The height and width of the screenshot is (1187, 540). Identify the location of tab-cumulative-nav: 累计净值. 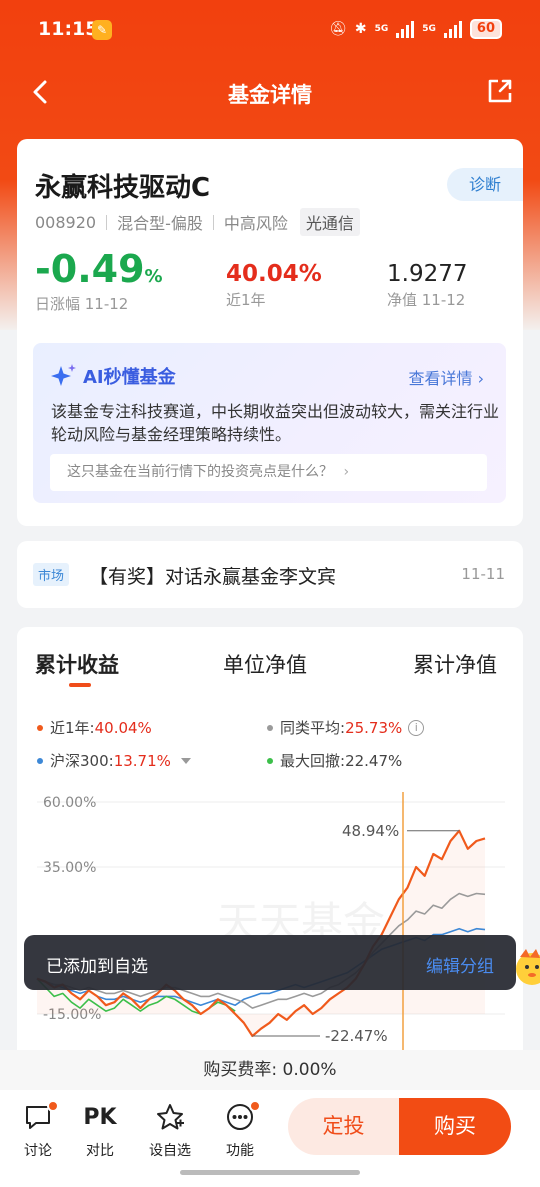
(455, 664).